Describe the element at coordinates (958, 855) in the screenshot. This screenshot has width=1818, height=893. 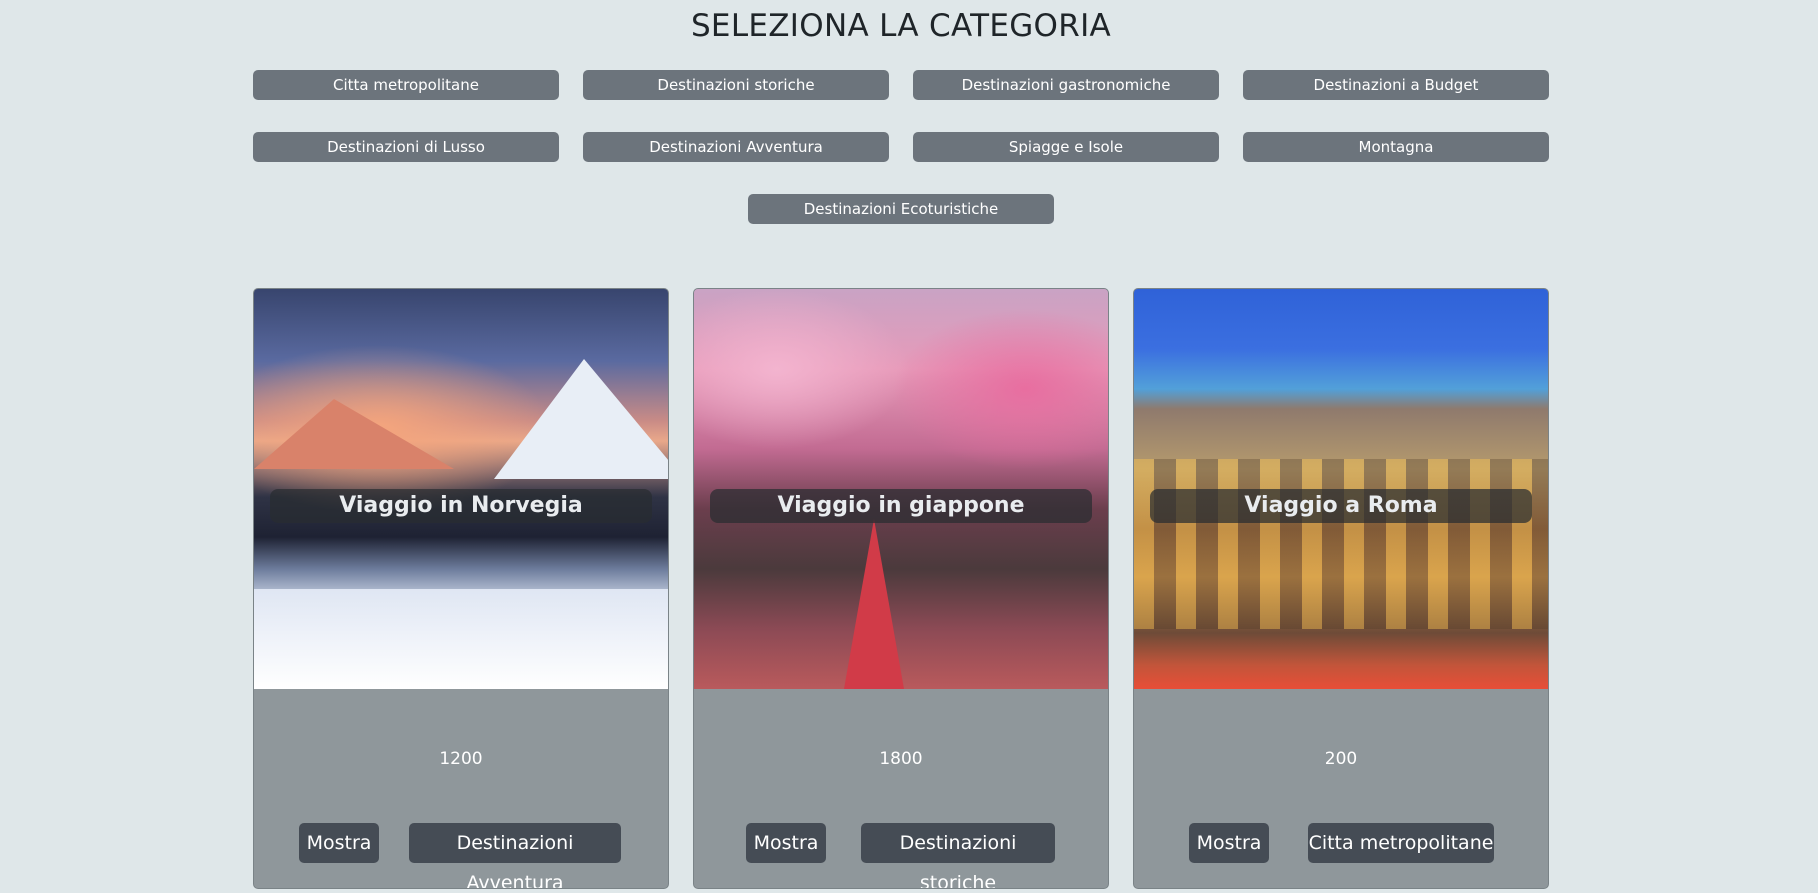
I see `card-category-button: Destinazioni storiche` at that location.